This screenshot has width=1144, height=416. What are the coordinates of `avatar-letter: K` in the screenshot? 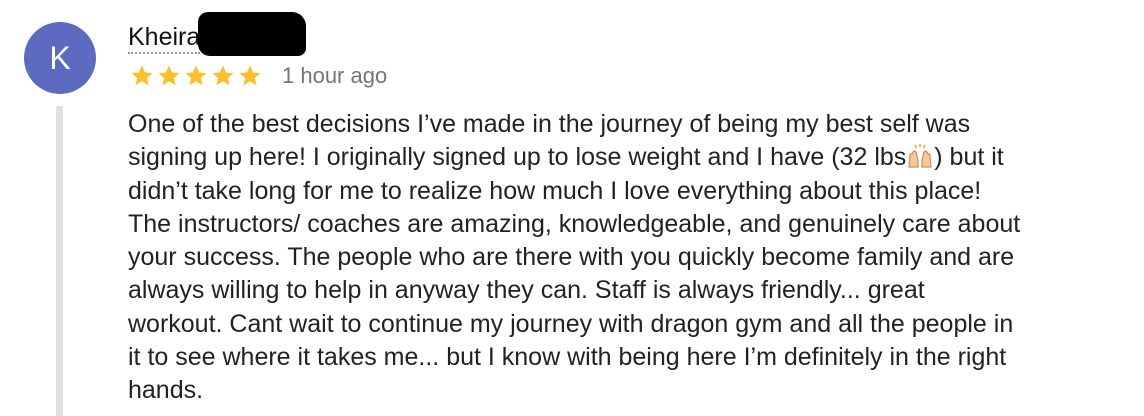 It's located at (60, 57).